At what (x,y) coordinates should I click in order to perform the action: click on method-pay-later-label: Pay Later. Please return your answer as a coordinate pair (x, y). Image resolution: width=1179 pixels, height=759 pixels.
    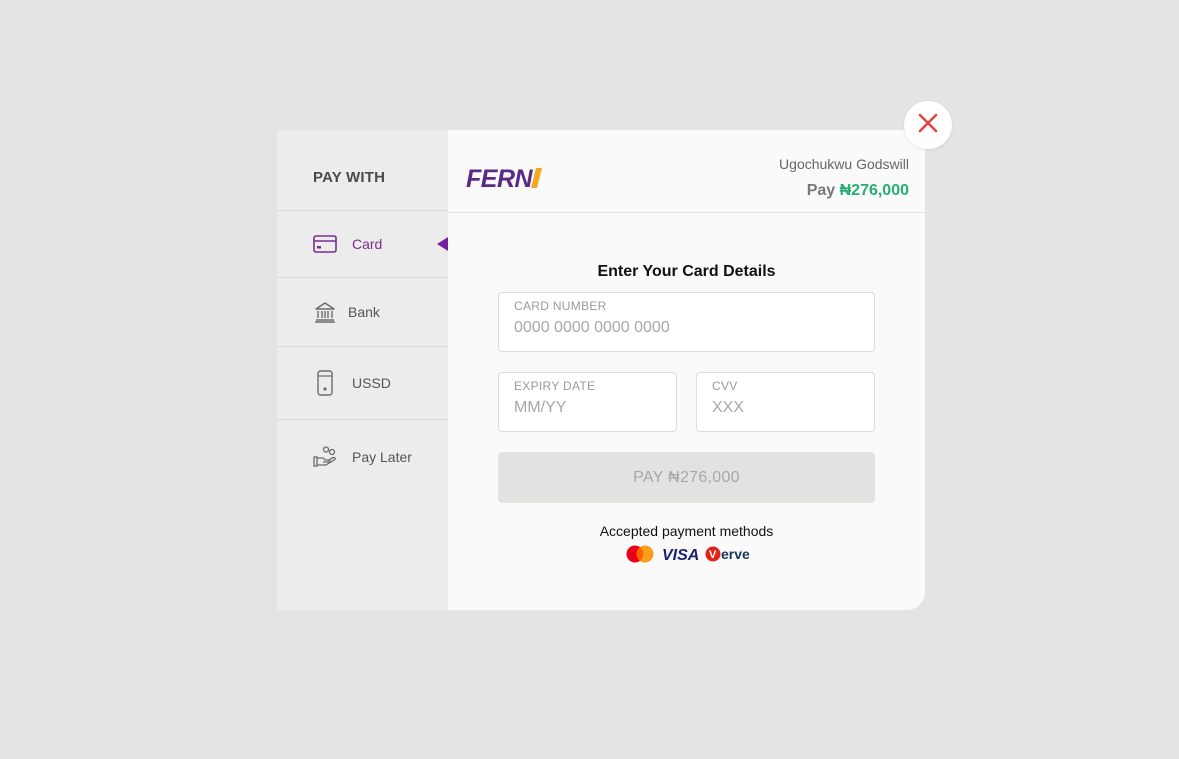
    Looking at the image, I should click on (382, 456).